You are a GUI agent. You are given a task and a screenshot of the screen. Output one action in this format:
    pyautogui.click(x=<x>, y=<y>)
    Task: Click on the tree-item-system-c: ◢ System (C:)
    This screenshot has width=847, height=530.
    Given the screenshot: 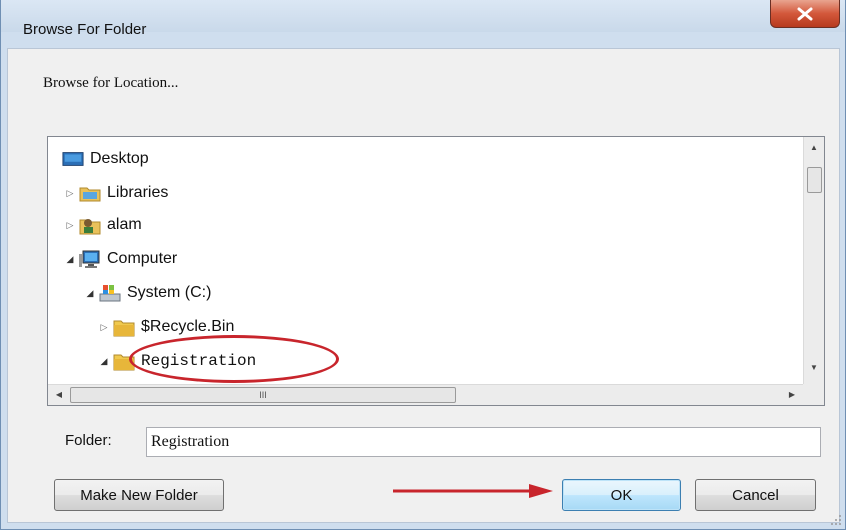 What is the action you would take?
    pyautogui.click(x=147, y=293)
    